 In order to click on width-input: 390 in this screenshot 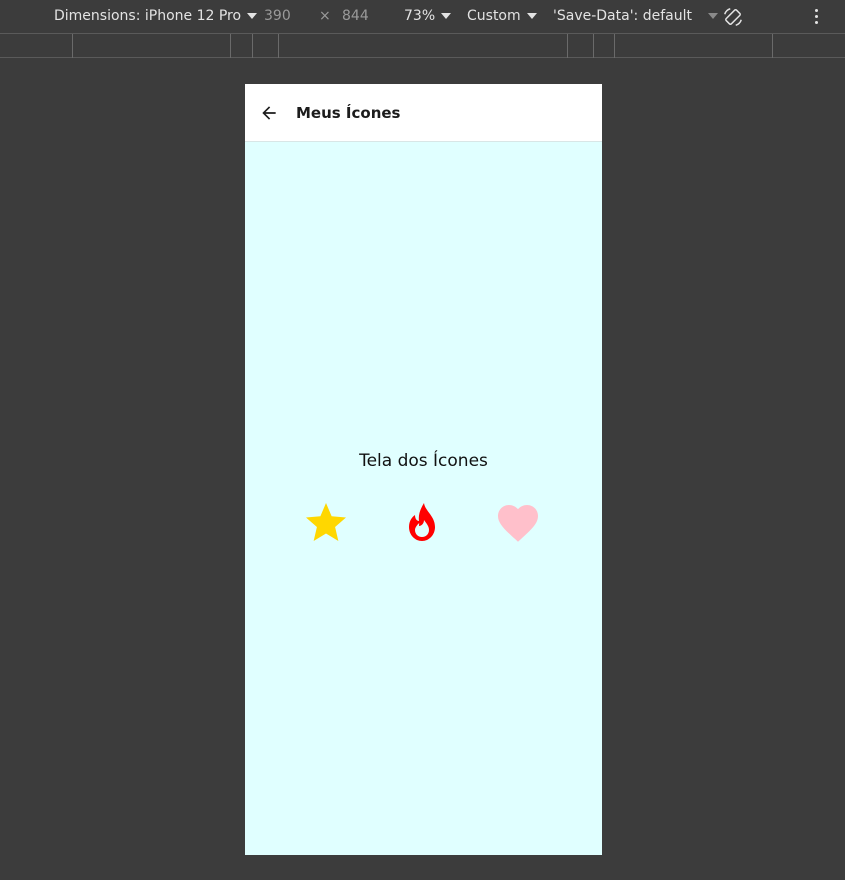, I will do `click(277, 16)`.